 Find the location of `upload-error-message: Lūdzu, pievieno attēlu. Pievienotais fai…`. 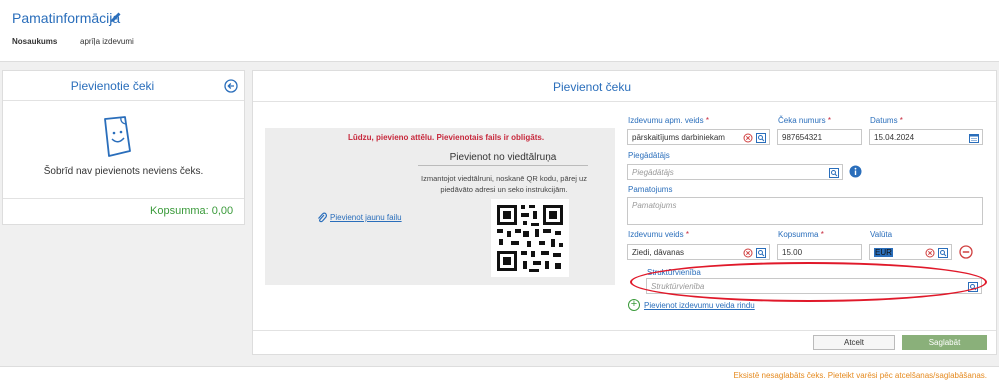

upload-error-message: Lūdzu, pievieno attēlu. Pievienotais fai… is located at coordinates (446, 137).